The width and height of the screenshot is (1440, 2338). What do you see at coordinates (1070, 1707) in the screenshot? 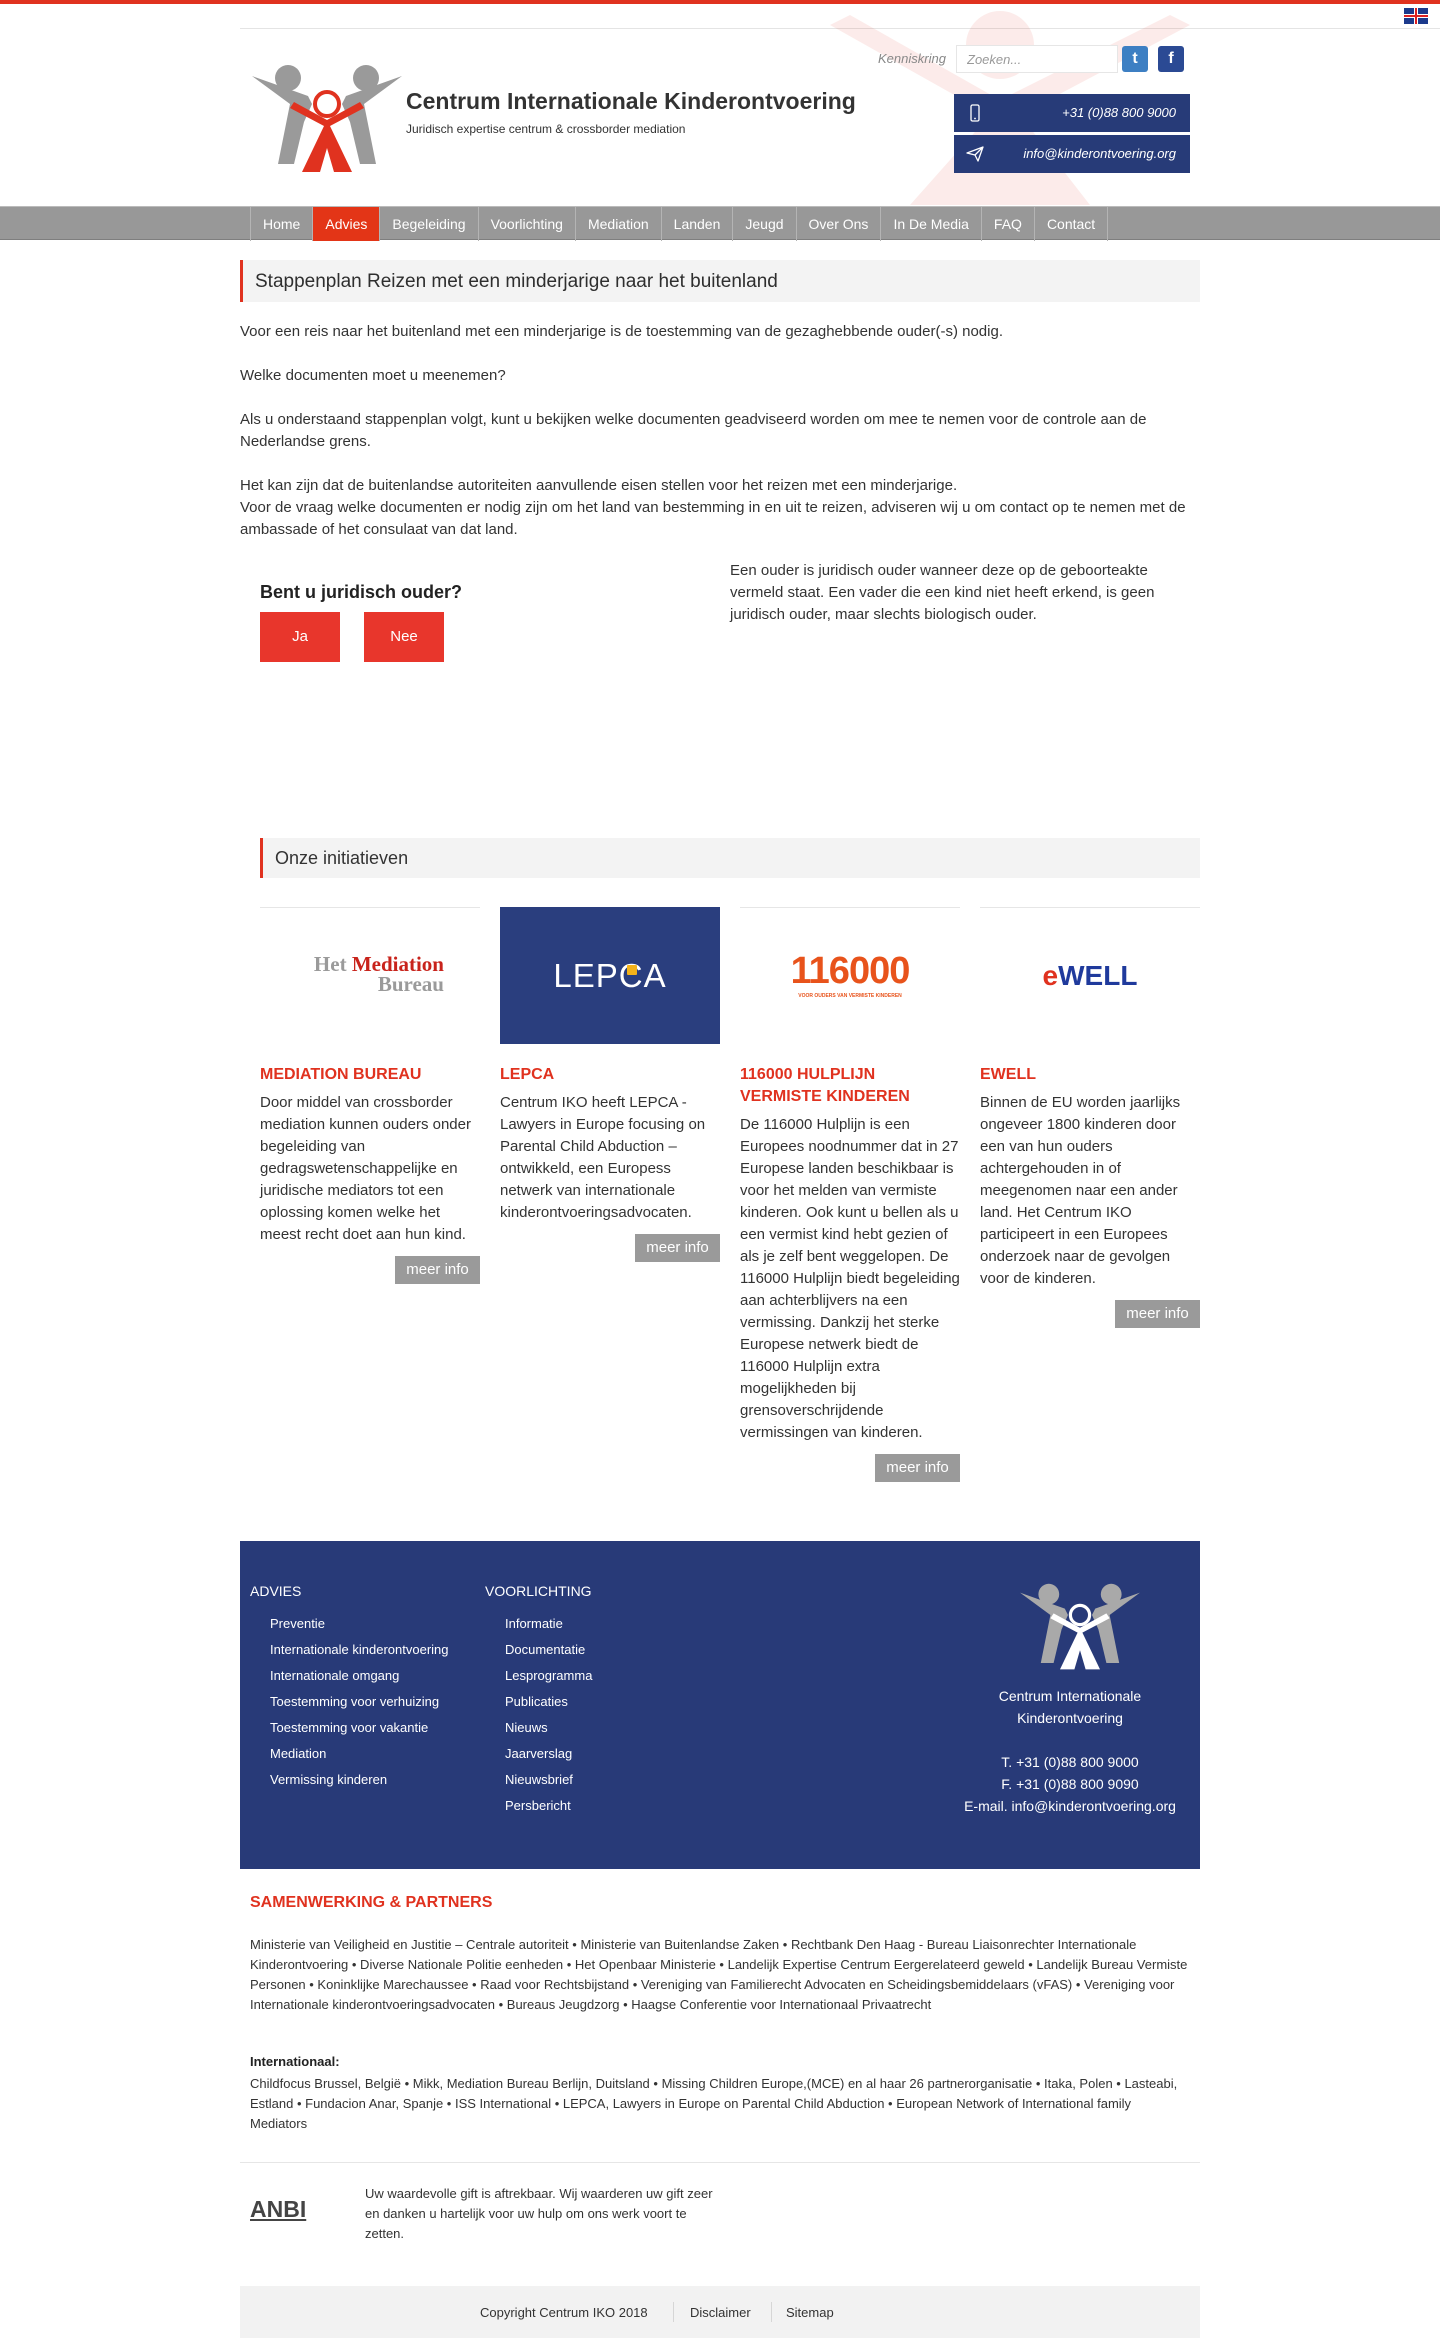
I see `footer-organisation-name: Centrum Internationale Kinderontvoering` at bounding box center [1070, 1707].